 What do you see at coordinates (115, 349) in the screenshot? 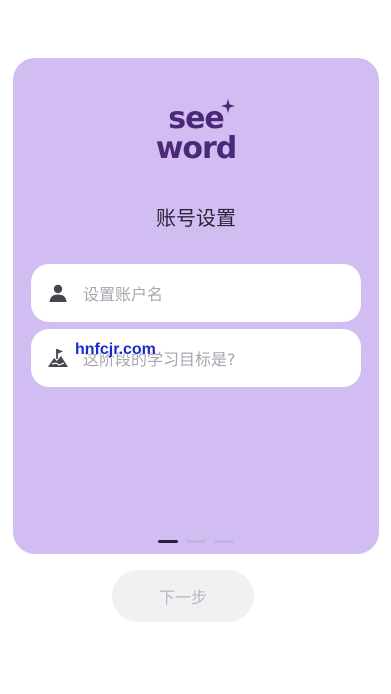
I see `watermark-text: hnfcjr.com` at bounding box center [115, 349].